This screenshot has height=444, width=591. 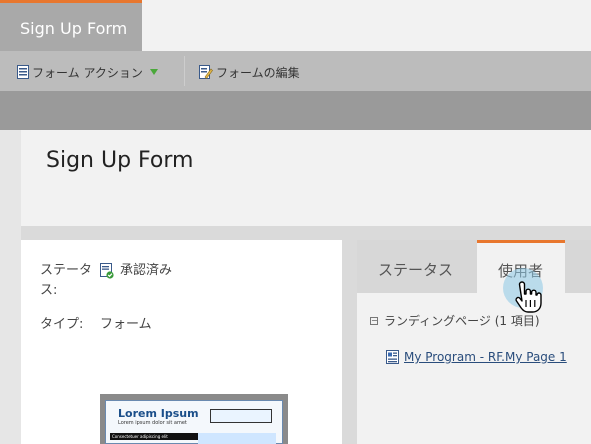 What do you see at coordinates (374, 320) in the screenshot?
I see `tree-collapse-icon: −` at bounding box center [374, 320].